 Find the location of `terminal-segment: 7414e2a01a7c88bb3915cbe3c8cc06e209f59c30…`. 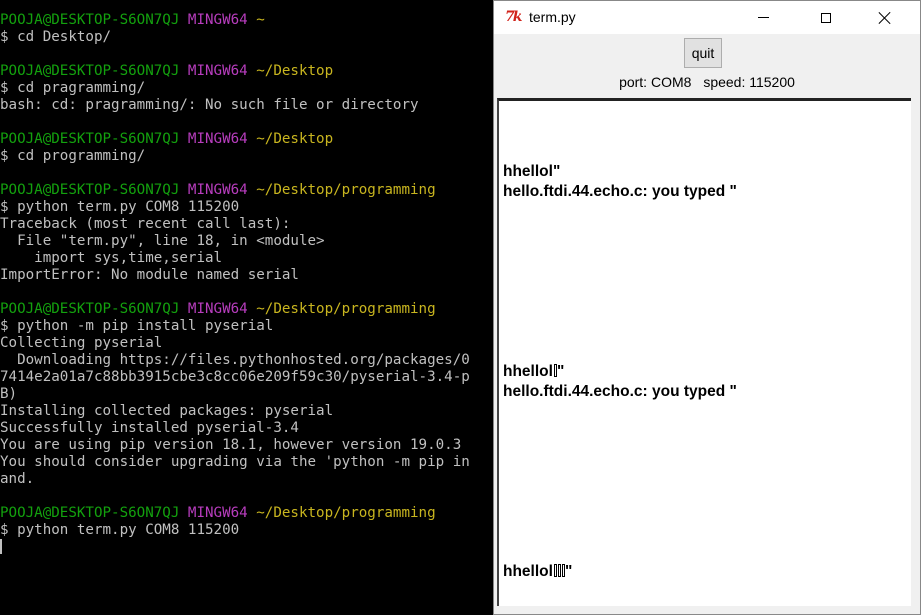

terminal-segment: 7414e2a01a7c88bb3915cbe3c8cc06e209f59c30… is located at coordinates (235, 377).